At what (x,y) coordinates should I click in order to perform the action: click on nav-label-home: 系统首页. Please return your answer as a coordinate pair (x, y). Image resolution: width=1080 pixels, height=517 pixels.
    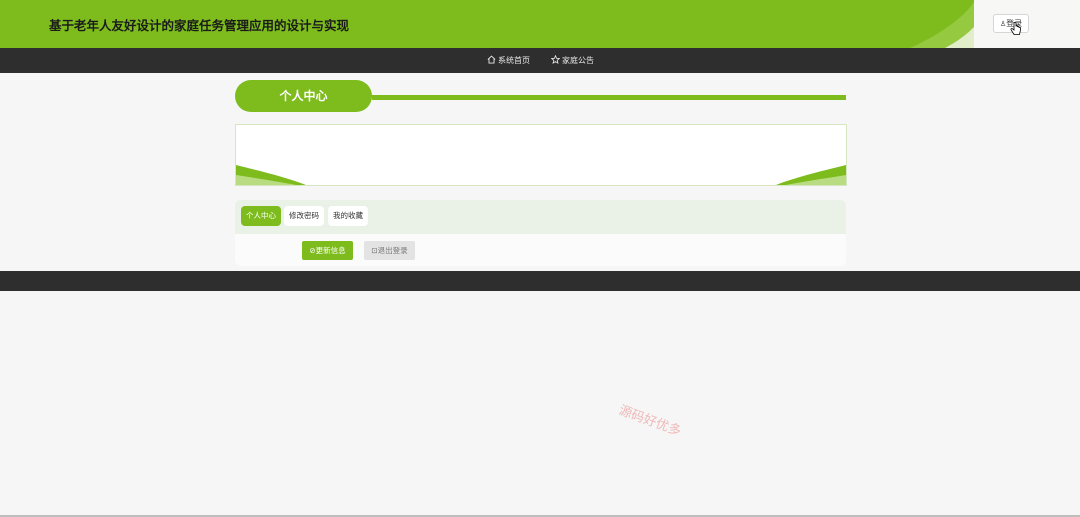
    Looking at the image, I should click on (514, 60).